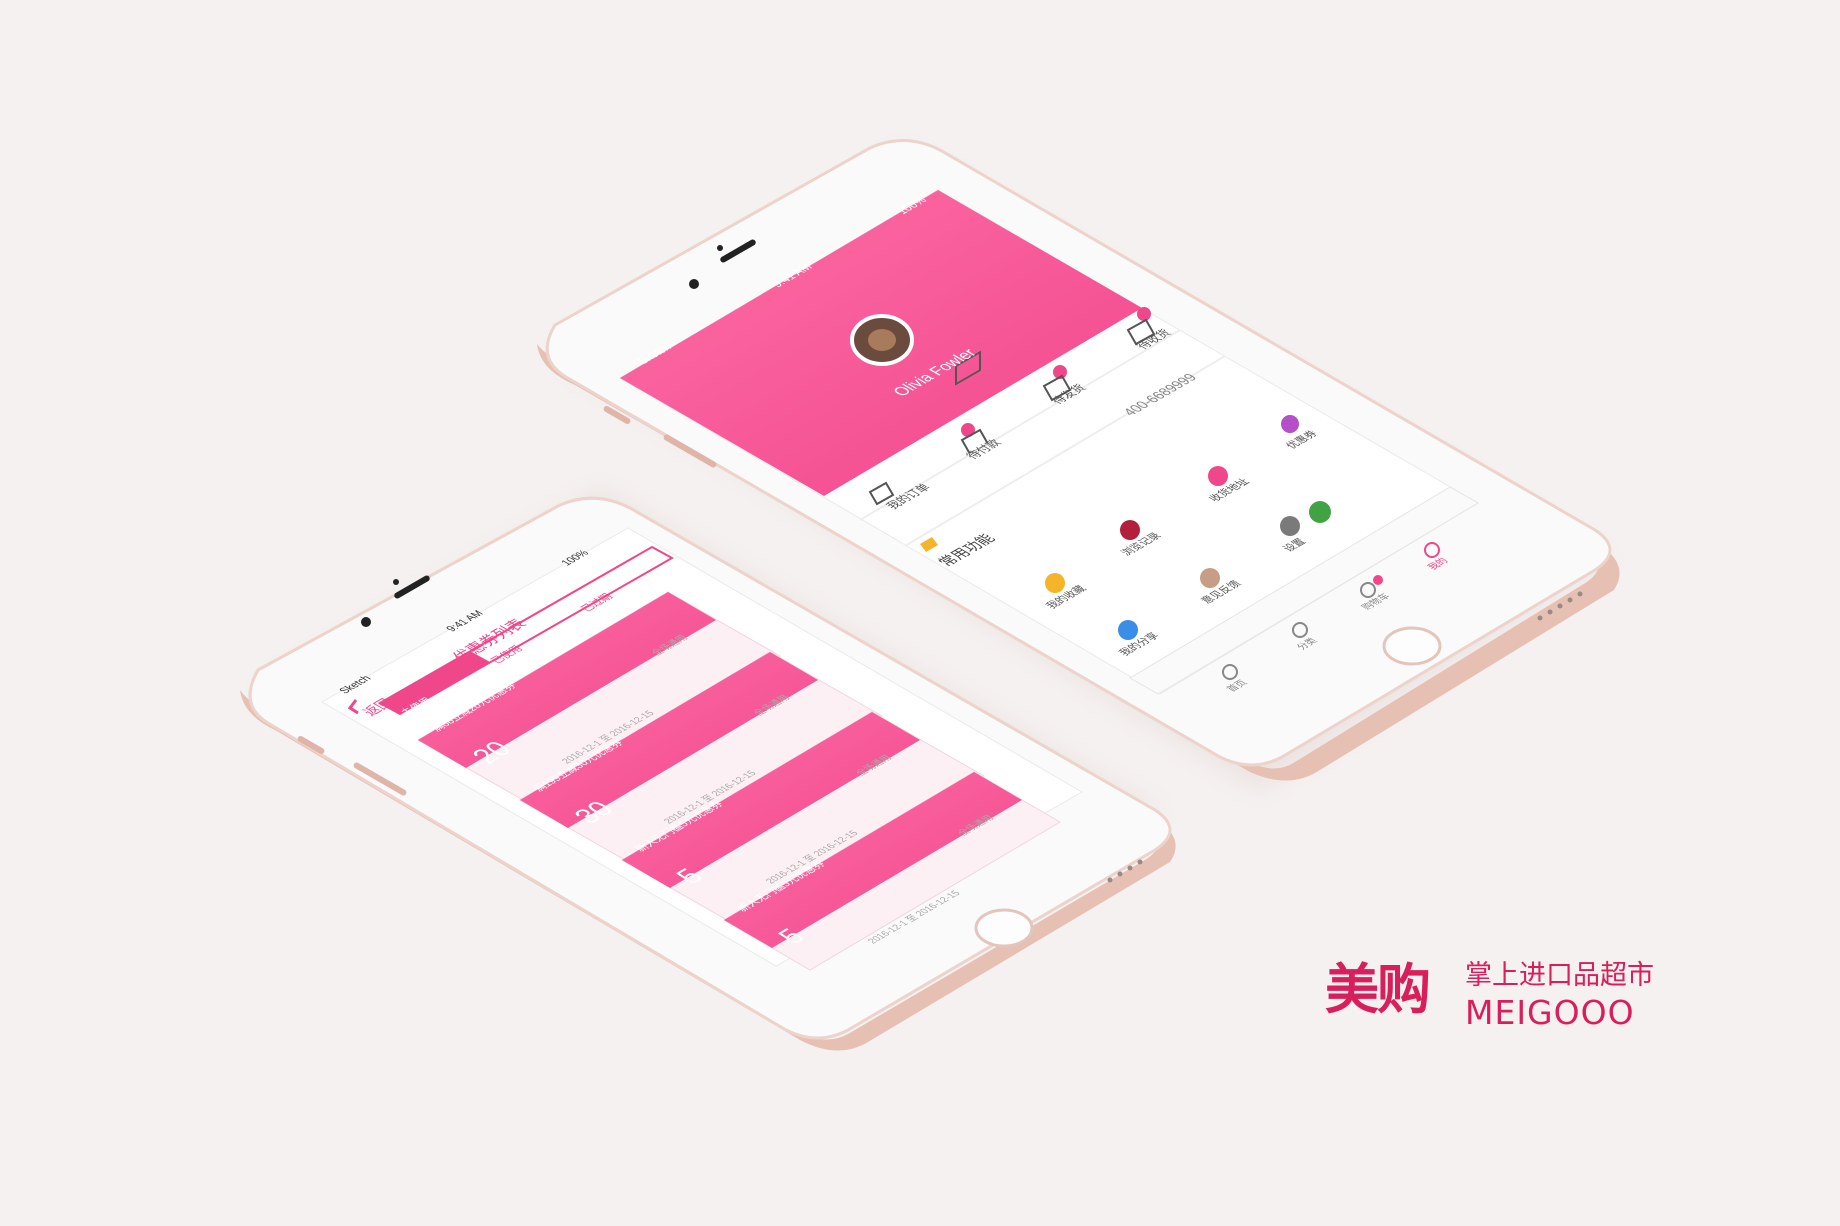 This screenshot has height=1226, width=1840. Describe the element at coordinates (1218, 476) in the screenshot. I see `address-icon` at that location.